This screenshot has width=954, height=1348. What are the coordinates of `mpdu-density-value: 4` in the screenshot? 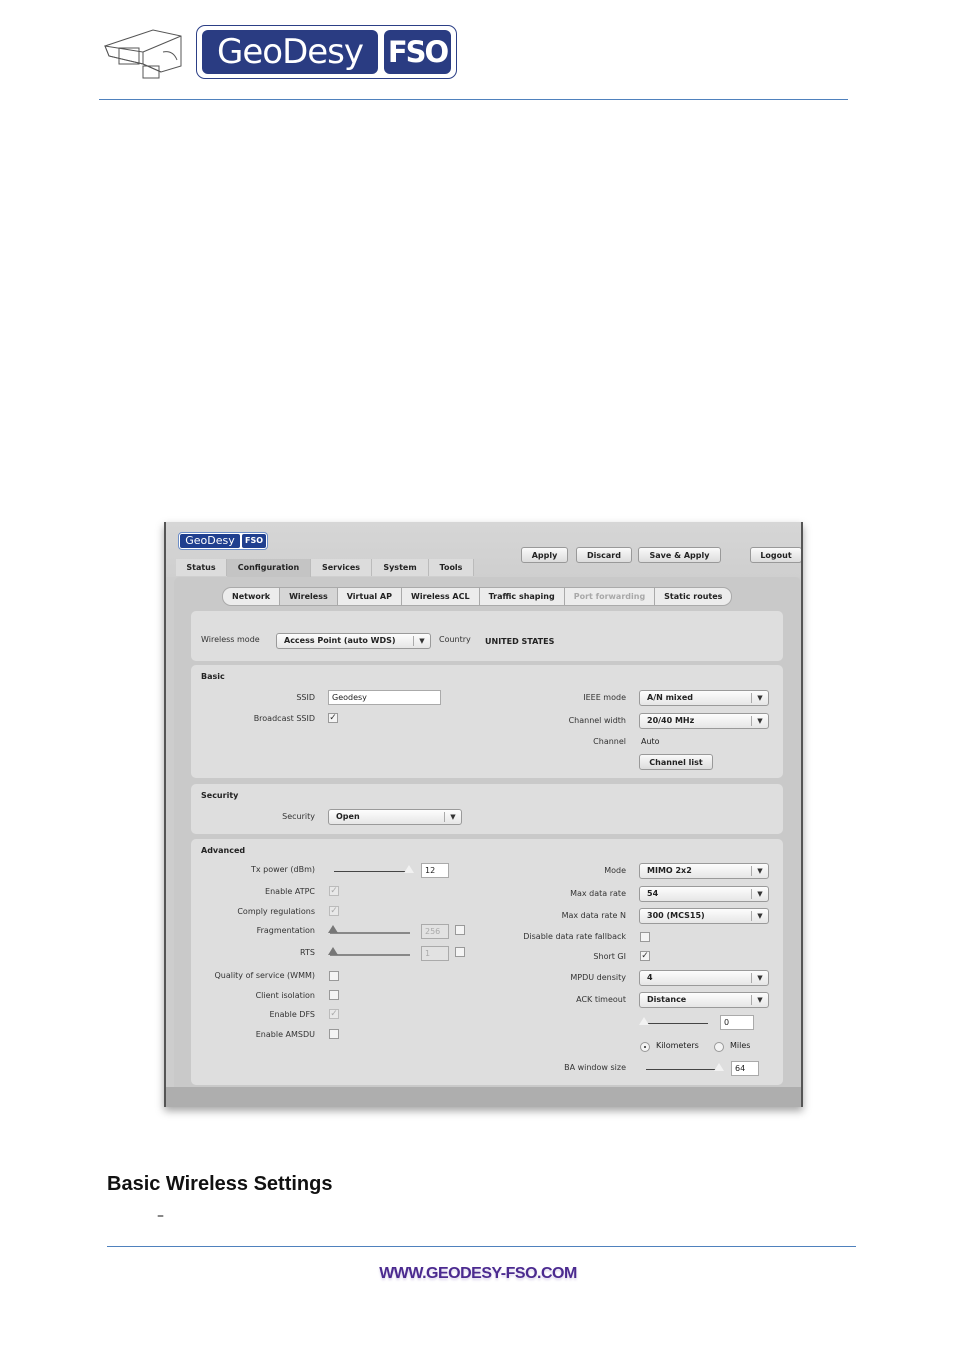 It's located at (650, 977).